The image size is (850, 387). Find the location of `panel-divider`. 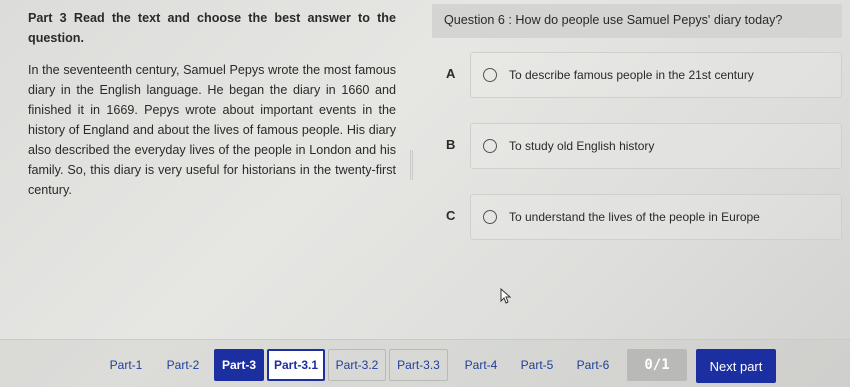

panel-divider is located at coordinates (411, 165).